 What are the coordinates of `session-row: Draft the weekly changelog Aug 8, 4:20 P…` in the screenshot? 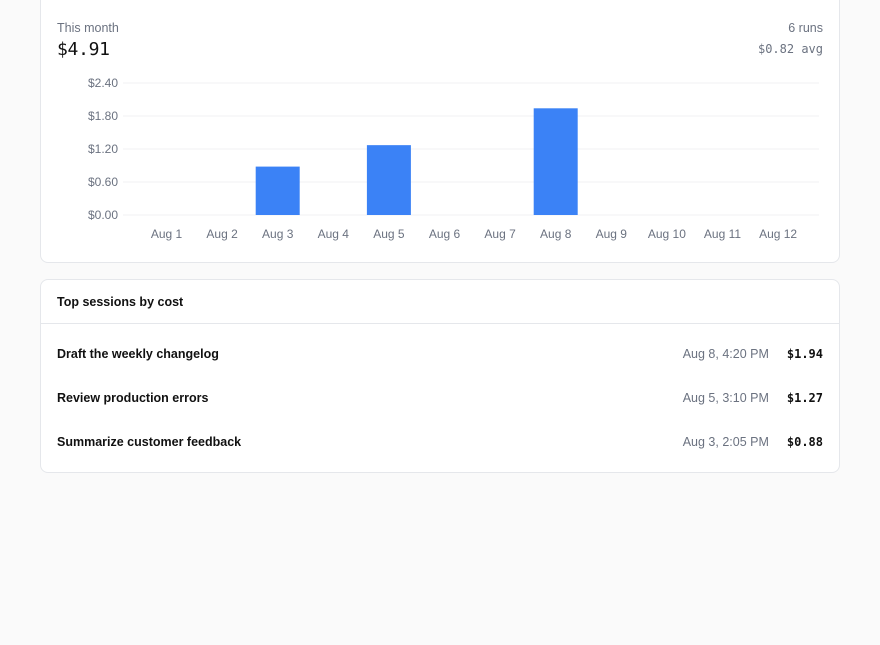 It's located at (440, 354).